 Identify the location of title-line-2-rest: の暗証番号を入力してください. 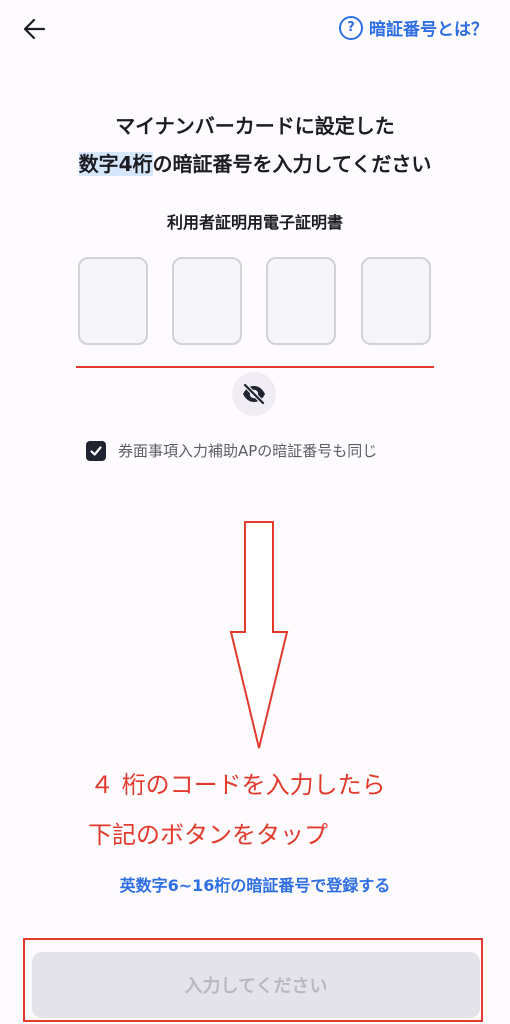
(292, 164).